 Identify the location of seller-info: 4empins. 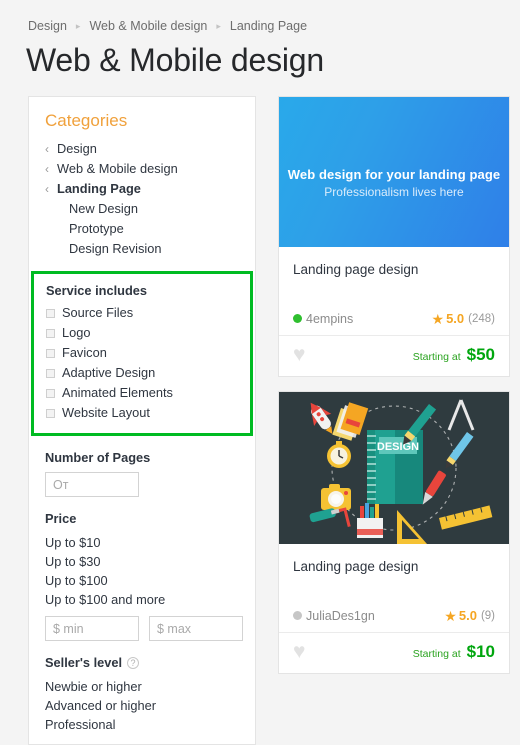
(323, 319).